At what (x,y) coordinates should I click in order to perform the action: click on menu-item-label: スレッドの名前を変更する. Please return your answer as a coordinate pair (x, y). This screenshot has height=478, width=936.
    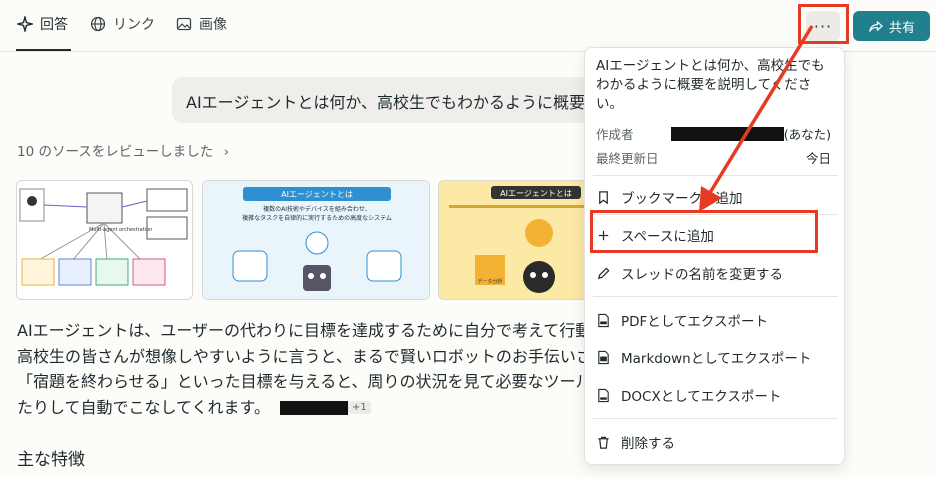
    Looking at the image, I should click on (702, 275).